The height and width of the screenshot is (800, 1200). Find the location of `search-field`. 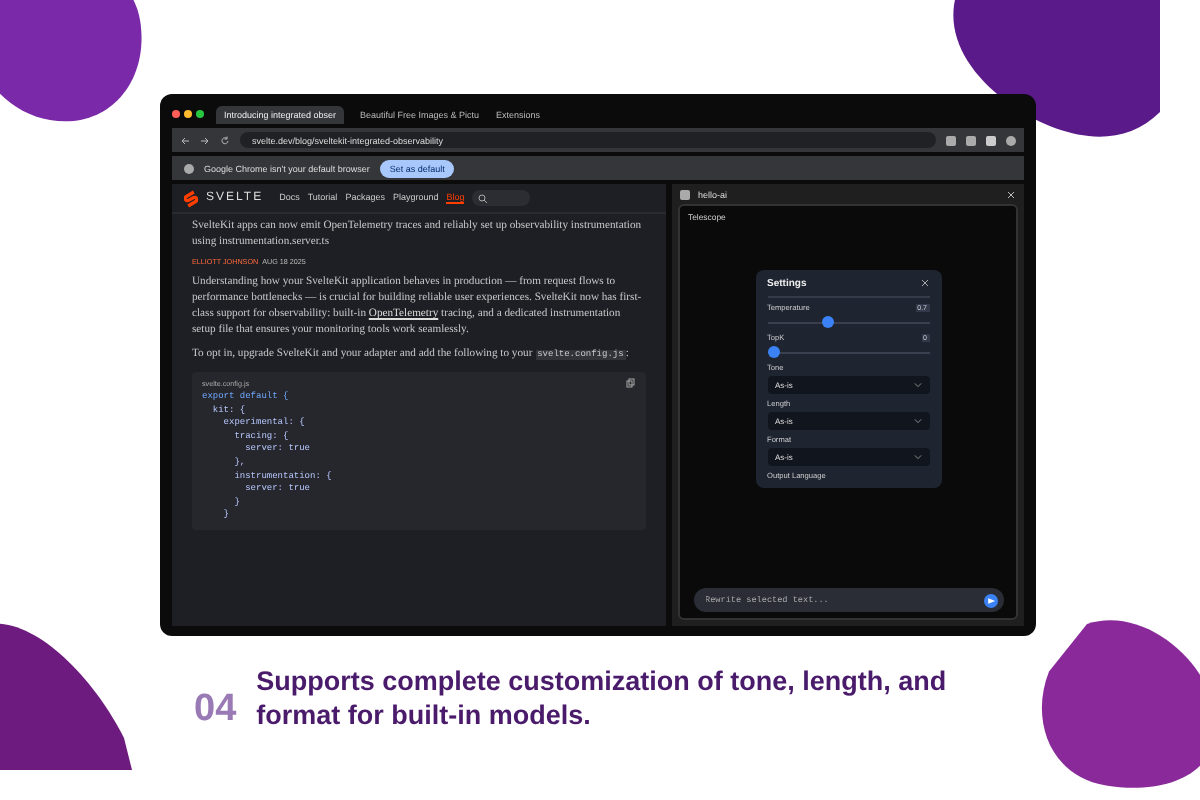

search-field is located at coordinates (501, 198).